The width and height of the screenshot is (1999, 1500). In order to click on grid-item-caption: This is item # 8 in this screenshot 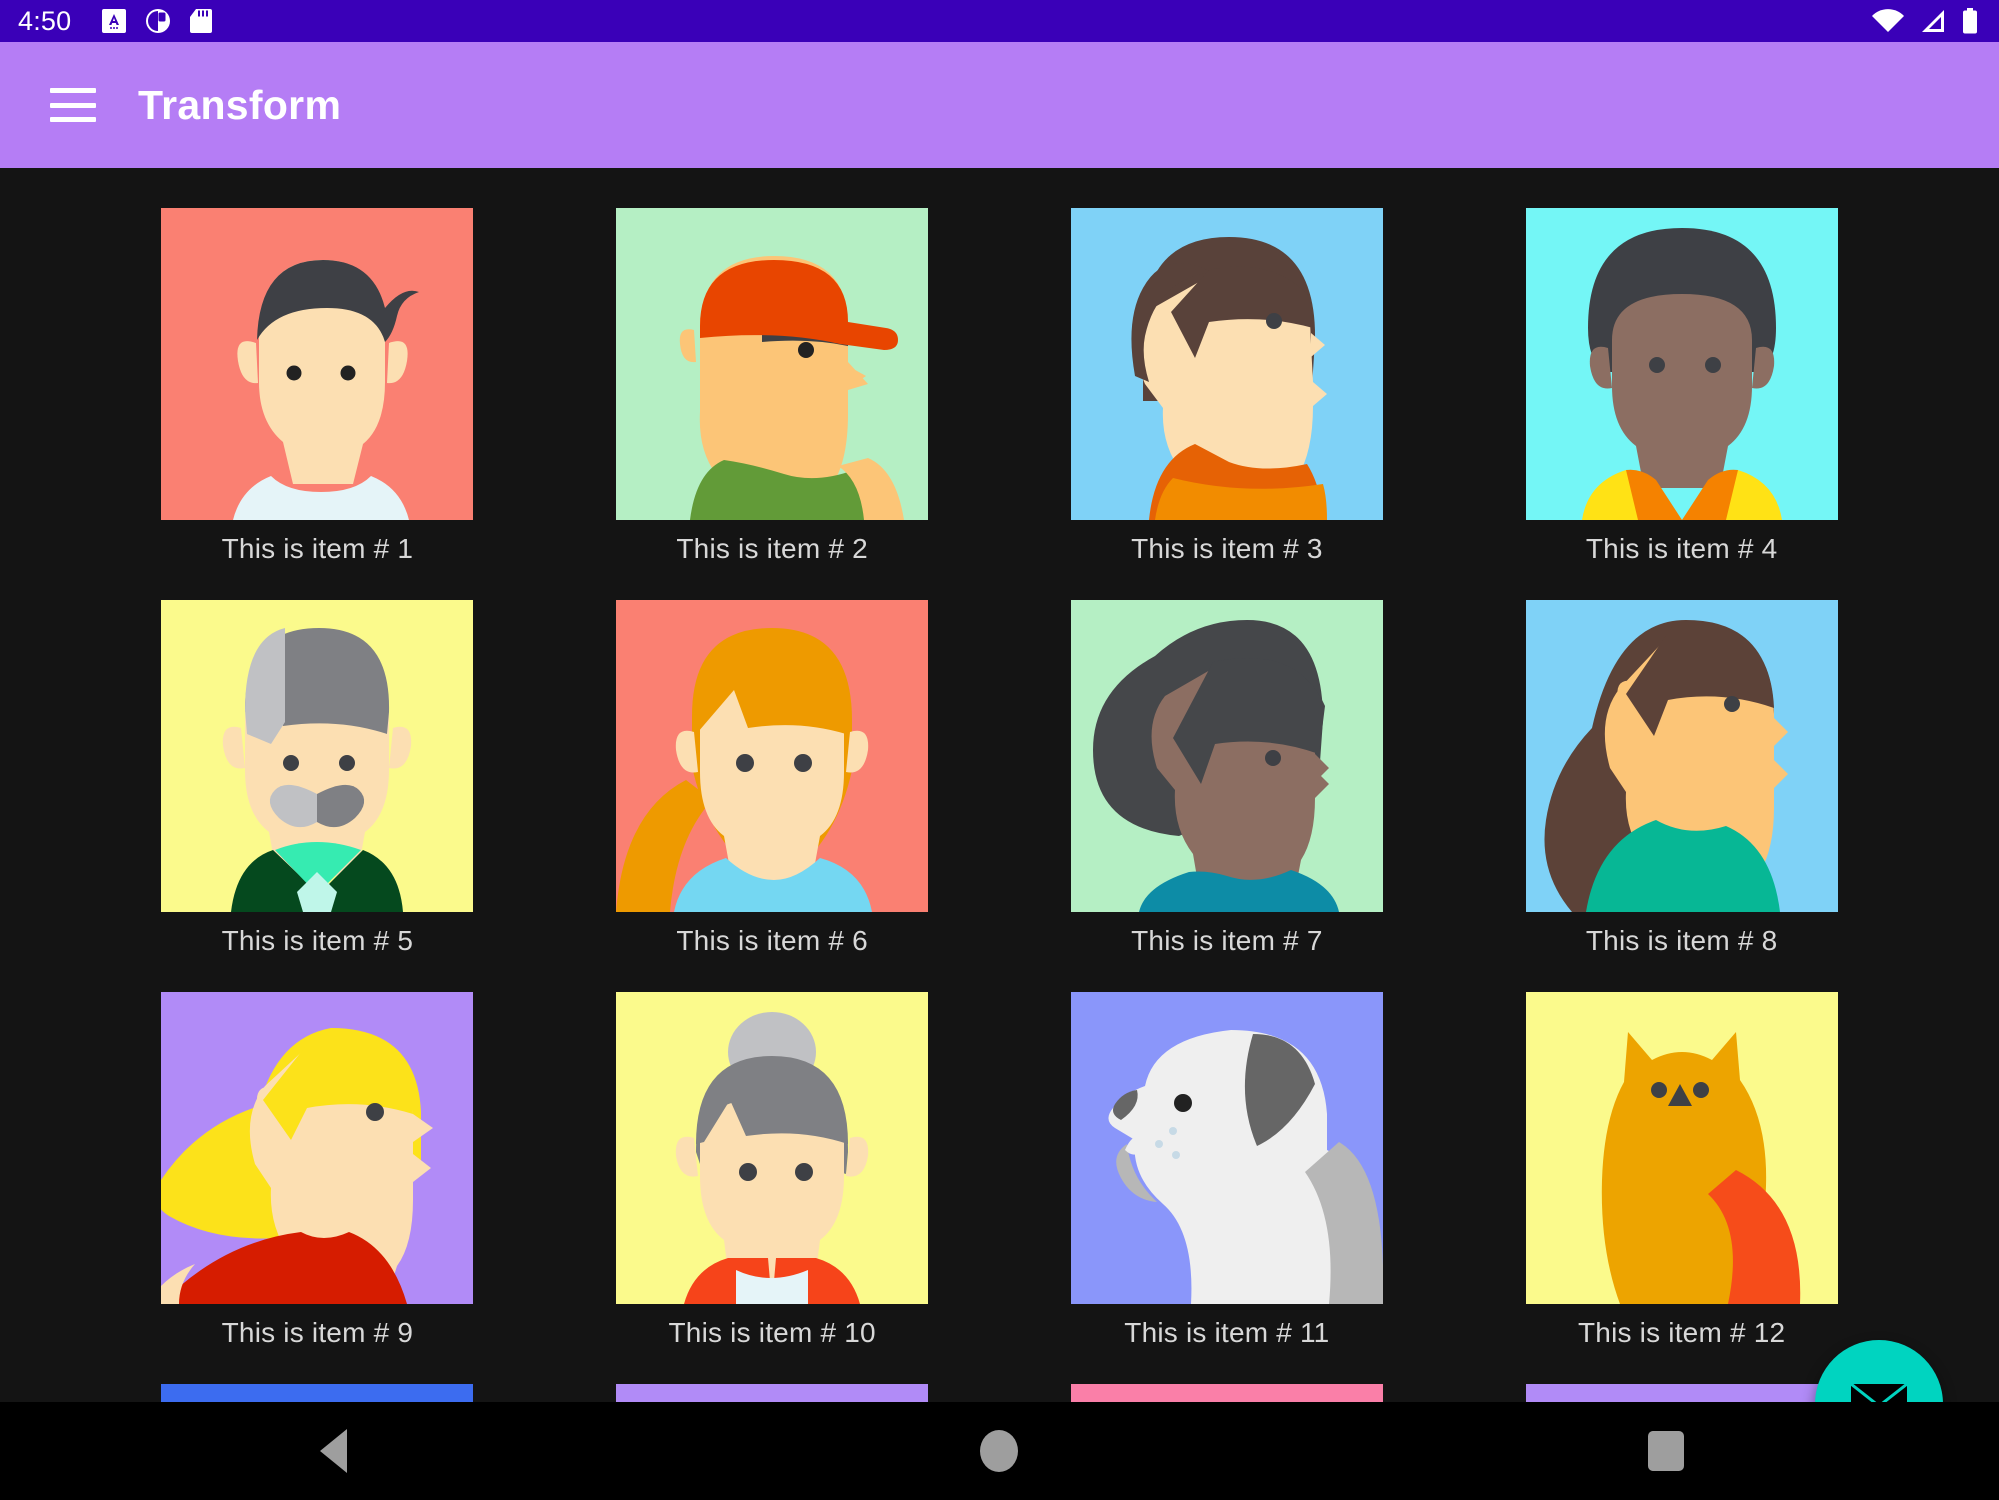, I will do `click(1681, 940)`.